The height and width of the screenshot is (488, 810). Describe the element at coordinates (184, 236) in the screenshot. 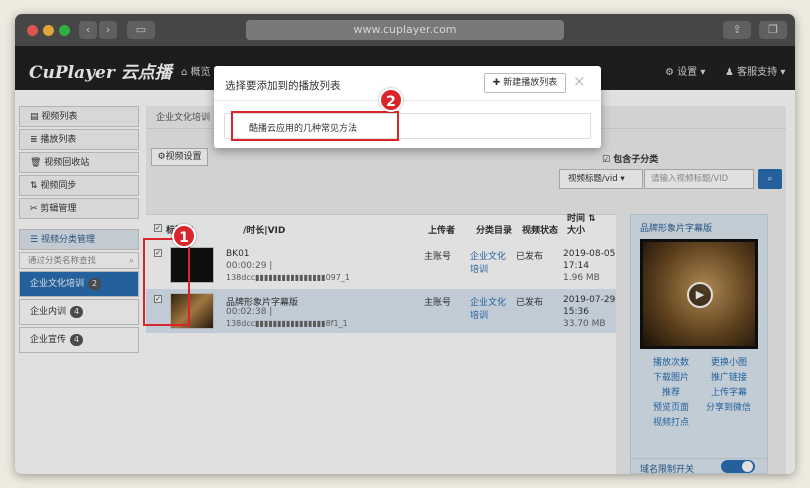

I see `callout-badge-1: 1` at that location.